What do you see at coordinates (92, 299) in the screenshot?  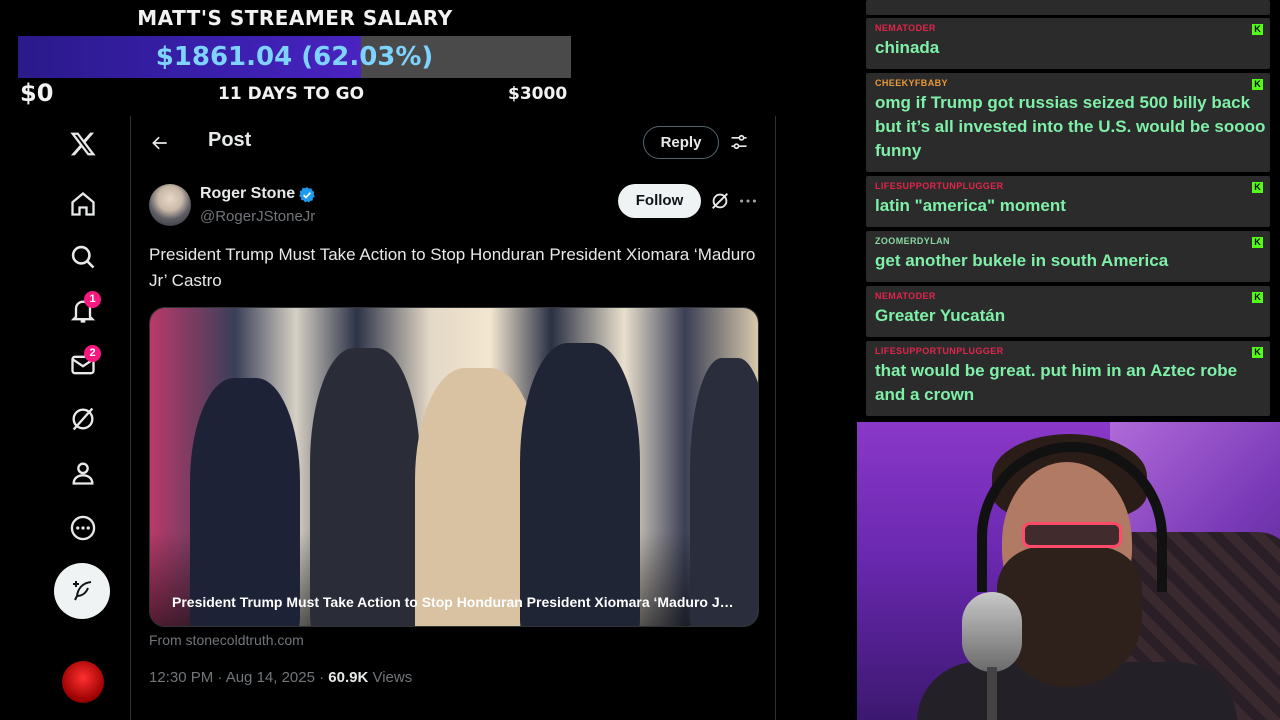 I see `notifications-badge: 1` at bounding box center [92, 299].